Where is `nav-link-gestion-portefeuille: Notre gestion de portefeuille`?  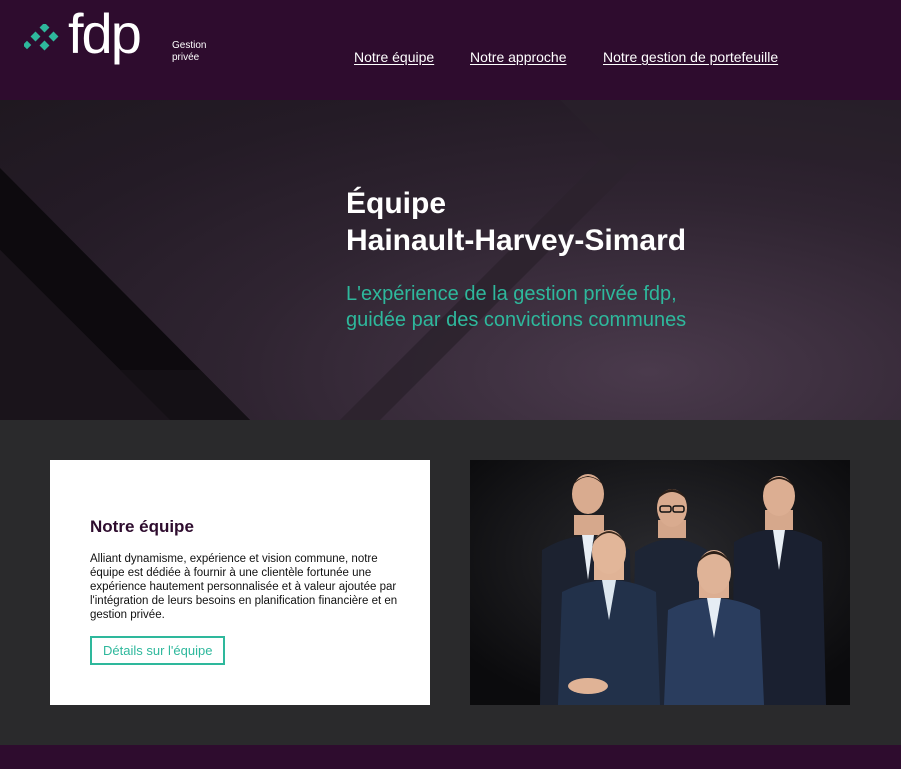
nav-link-gestion-portefeuille: Notre gestion de portefeuille is located at coordinates (690, 57).